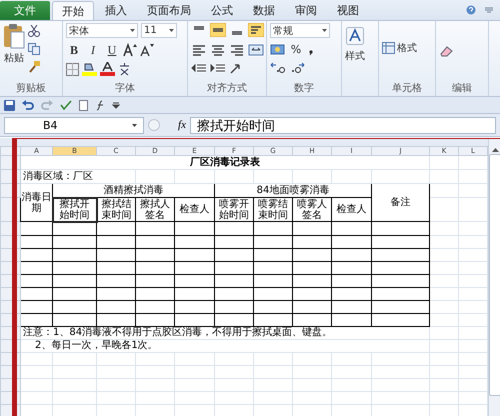  What do you see at coordinates (93, 50) in the screenshot?
I see `format-button: I` at bounding box center [93, 50].